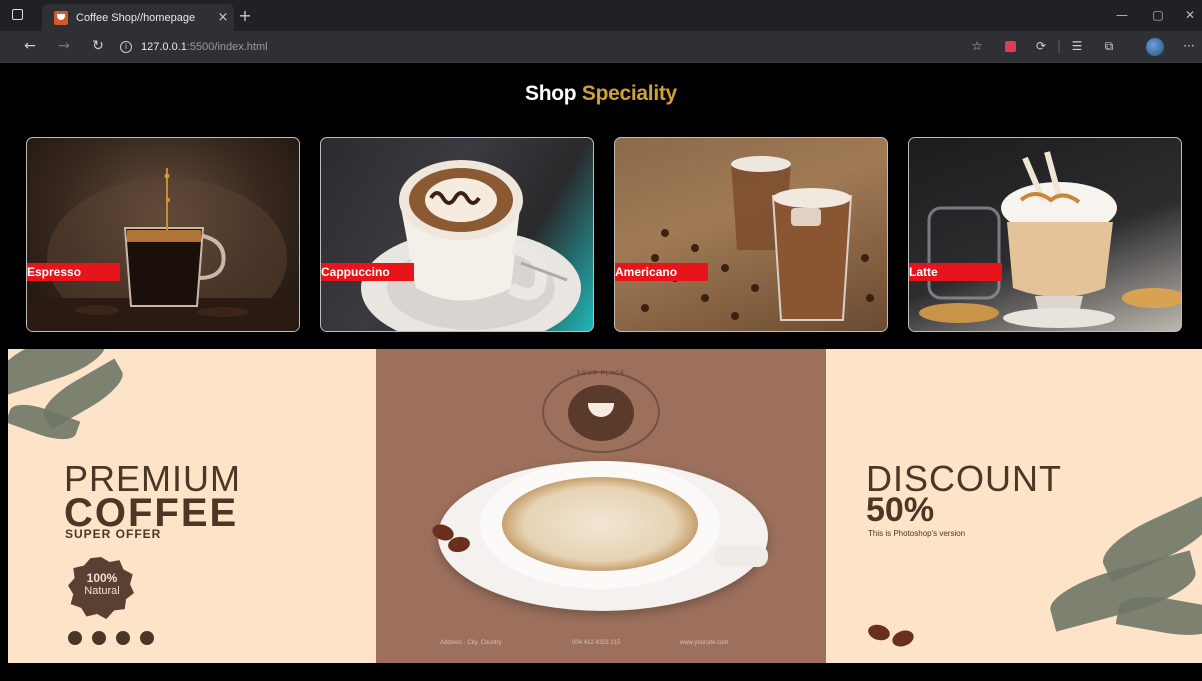 Image resolution: width=1202 pixels, height=681 pixels. I want to click on seal-percent: 100%, so click(102, 578).